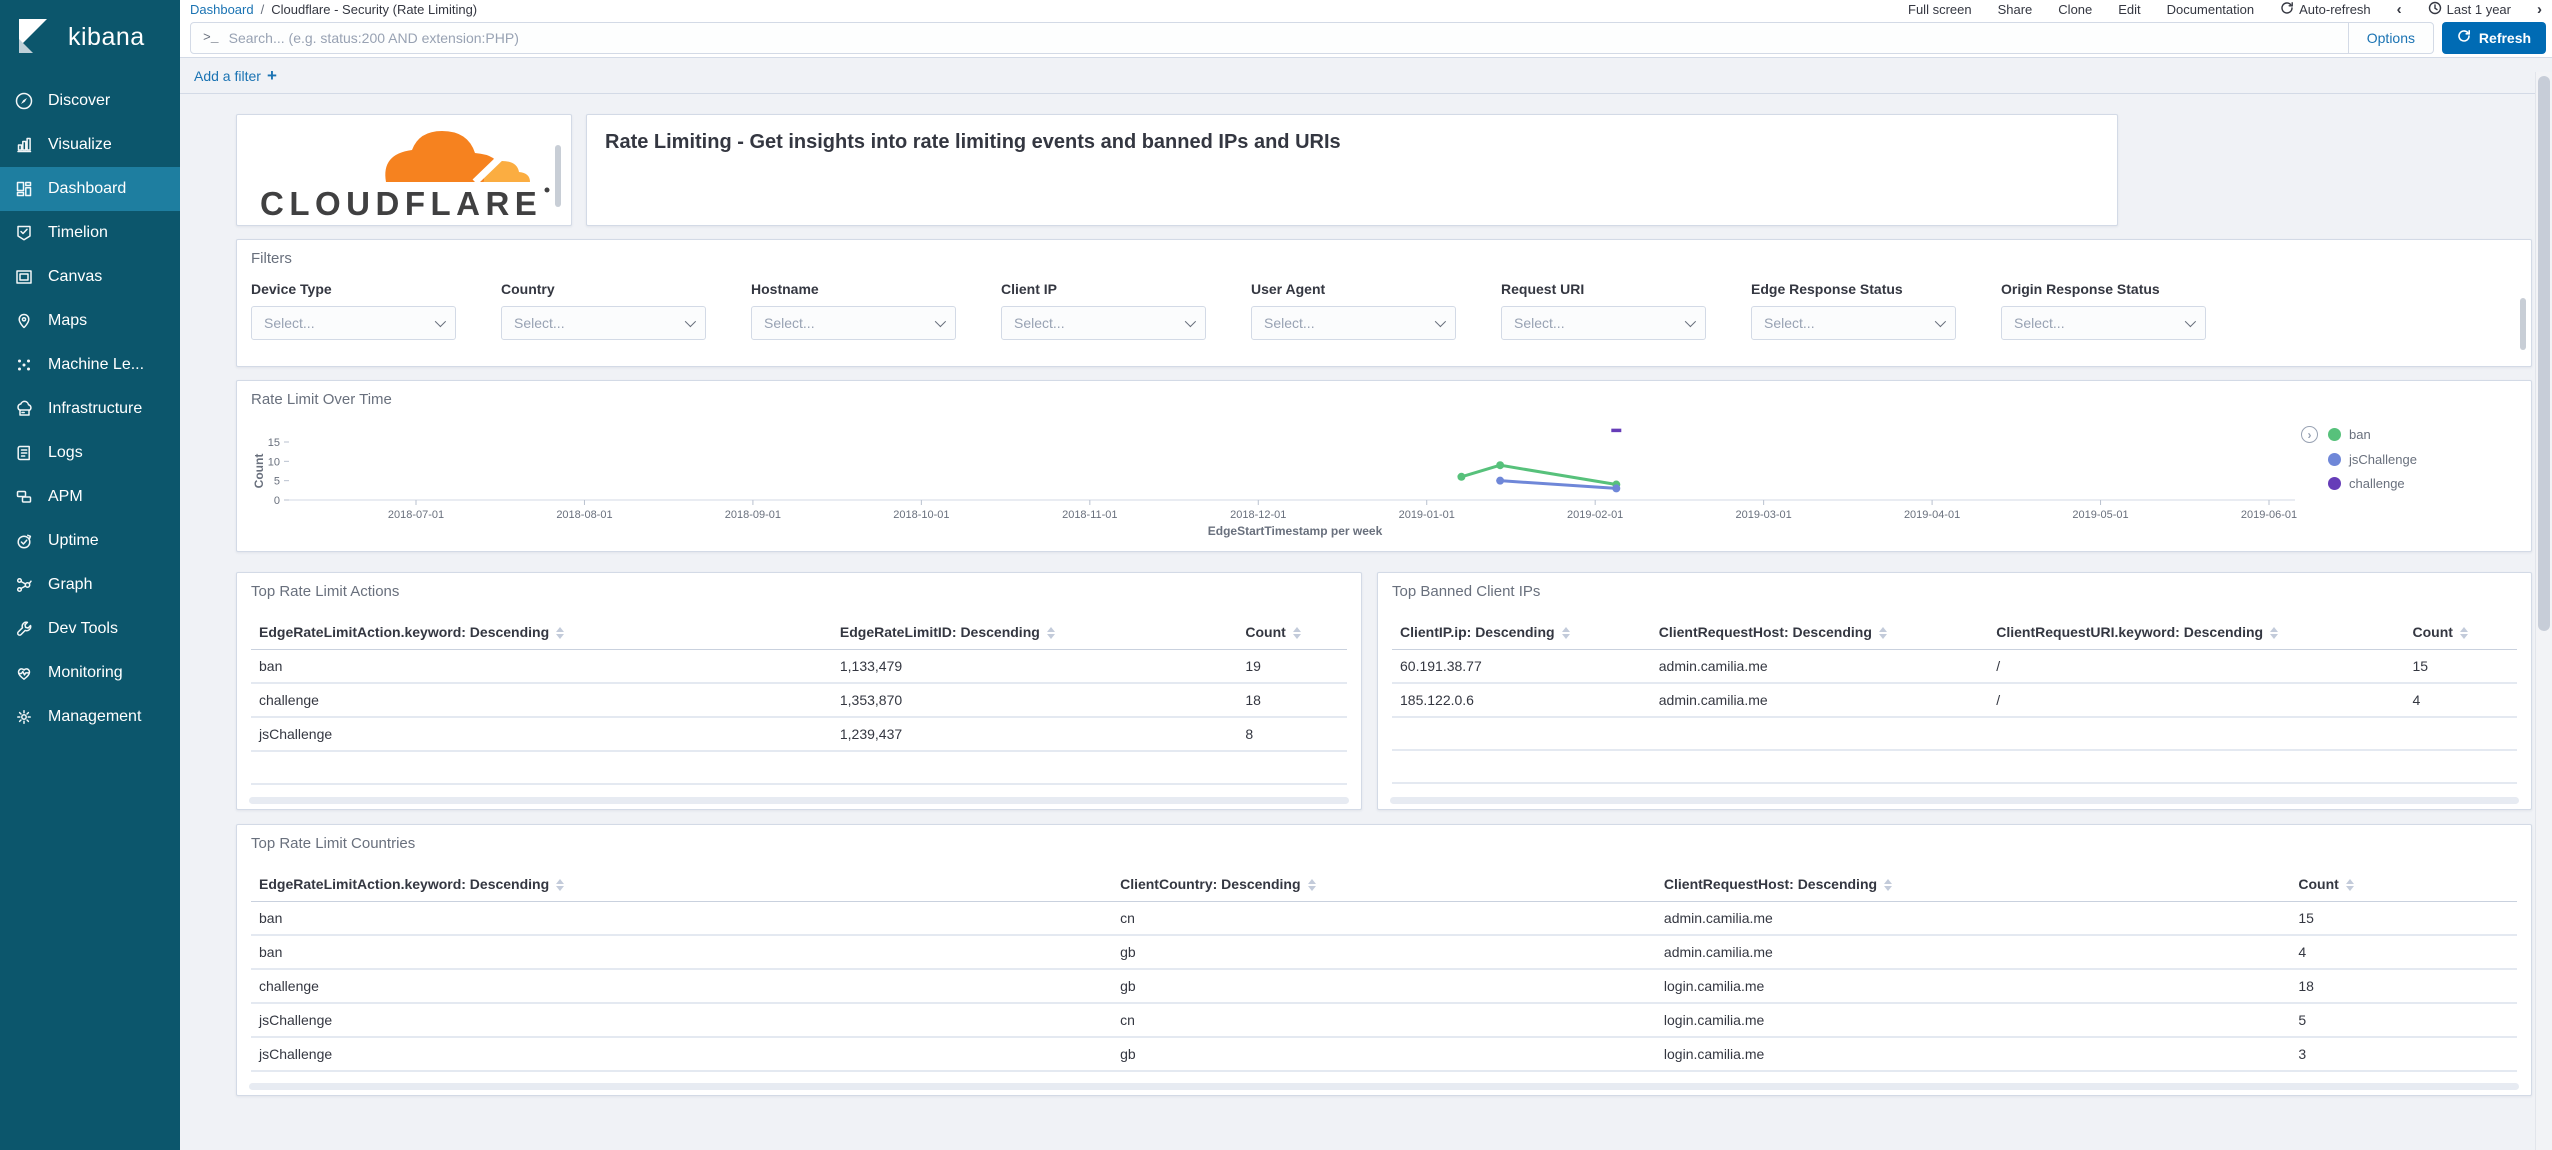  Describe the element at coordinates (2015, 9) in the screenshot. I see `share-button: Share` at that location.